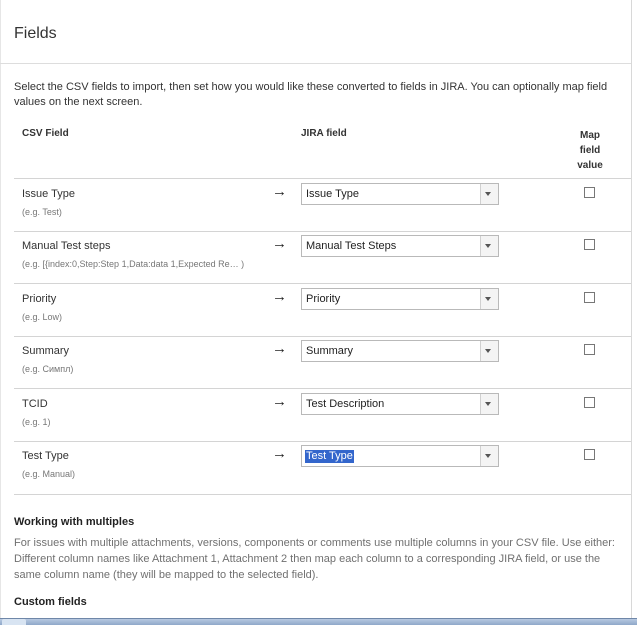 This screenshot has height=625, width=637. Describe the element at coordinates (42, 212) in the screenshot. I see `csv-field-example: (e.g. Test)` at that location.